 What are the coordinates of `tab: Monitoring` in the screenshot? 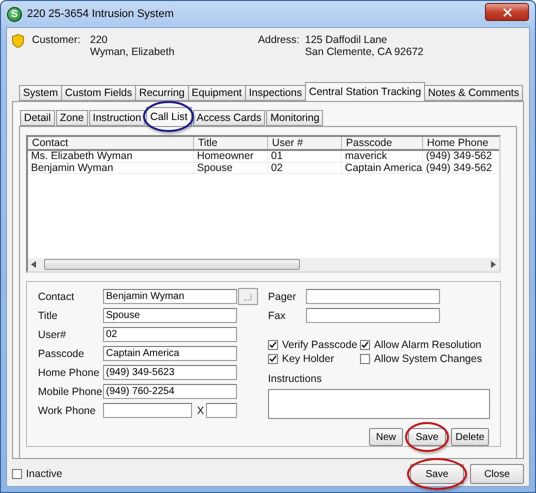 It's located at (295, 118).